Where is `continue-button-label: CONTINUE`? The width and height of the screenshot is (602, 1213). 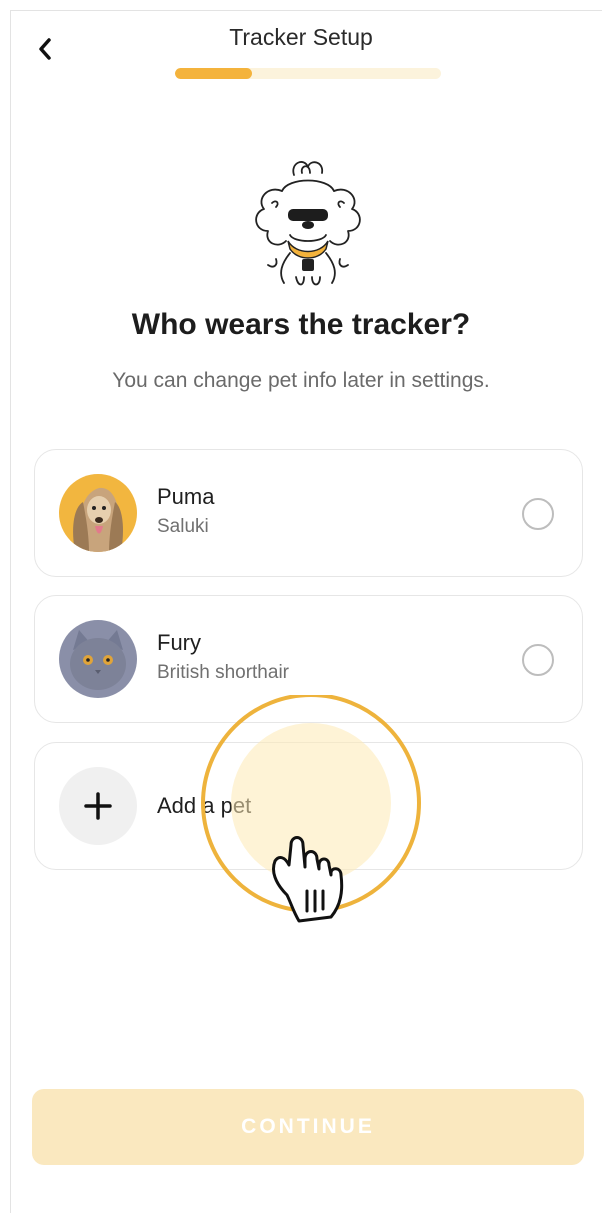
continue-button-label: CONTINUE is located at coordinates (308, 1126).